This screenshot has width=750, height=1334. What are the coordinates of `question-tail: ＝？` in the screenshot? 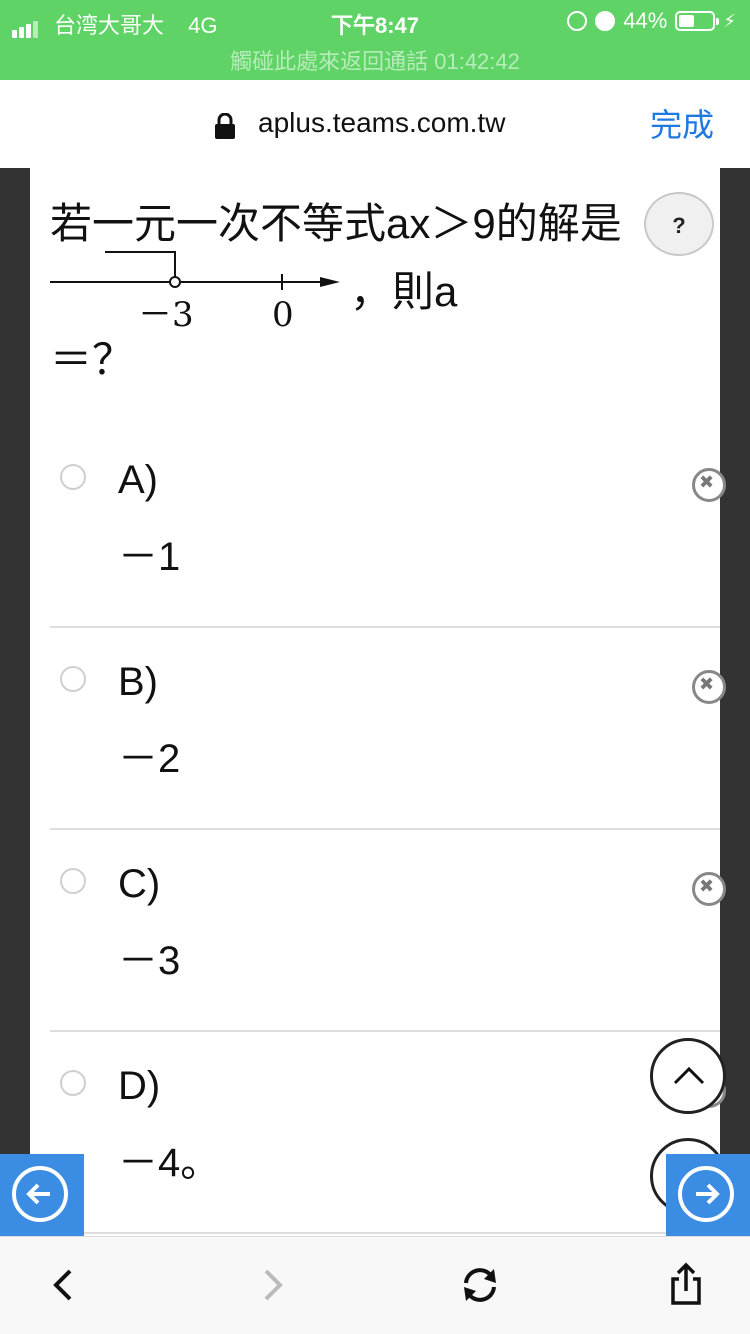 It's located at (92, 359).